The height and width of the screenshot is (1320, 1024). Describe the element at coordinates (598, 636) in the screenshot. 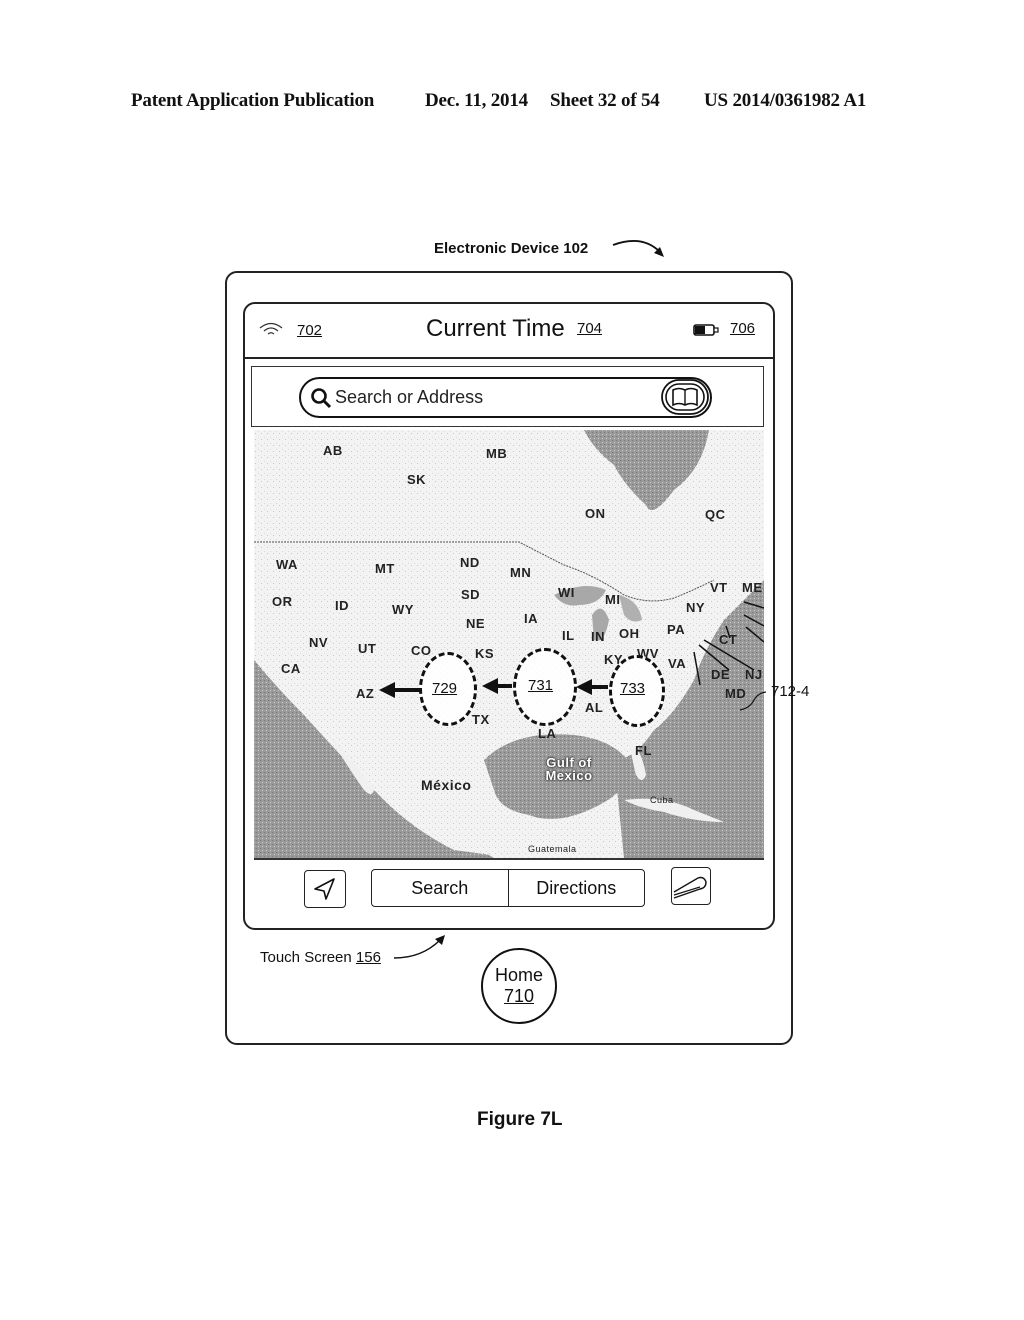

I see `map-label: IN` at that location.